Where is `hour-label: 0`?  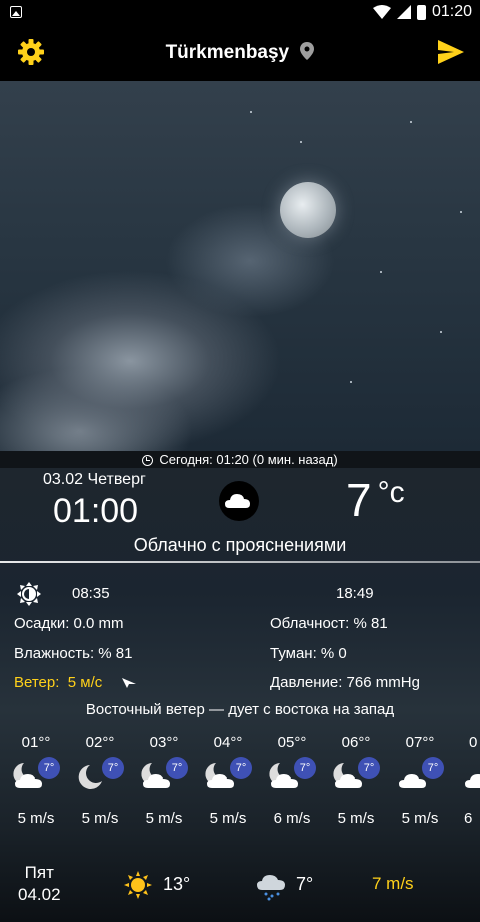
hour-label: 0 is located at coordinates (473, 742).